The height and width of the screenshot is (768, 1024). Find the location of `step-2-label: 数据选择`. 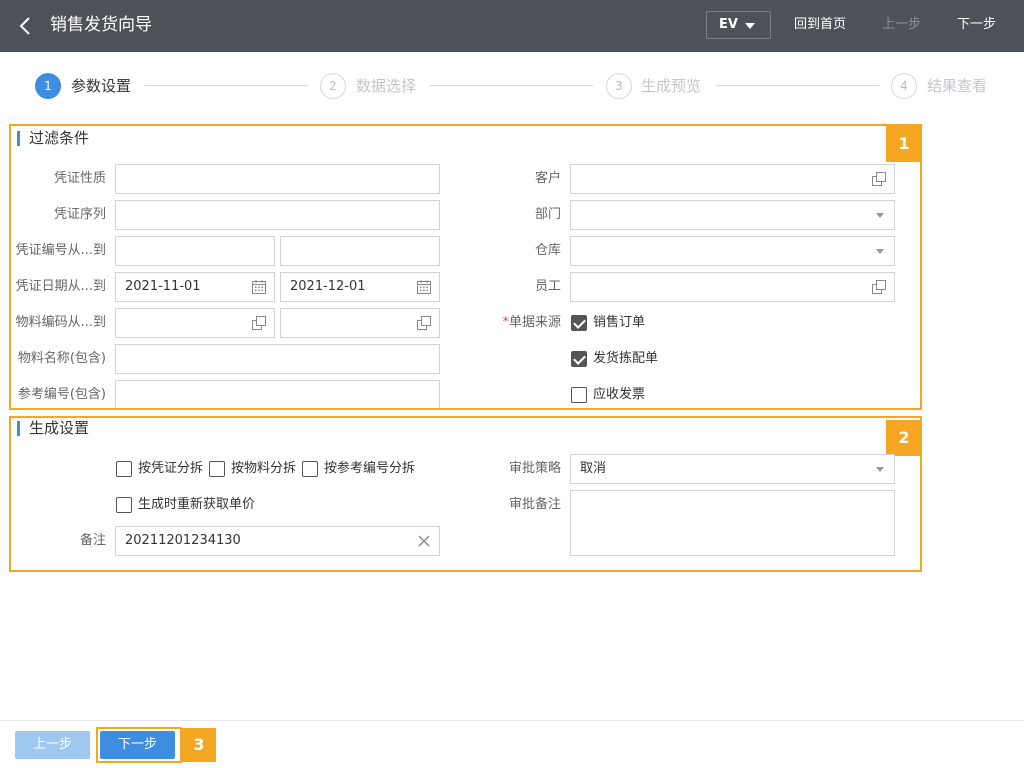

step-2-label: 数据选择 is located at coordinates (386, 86).